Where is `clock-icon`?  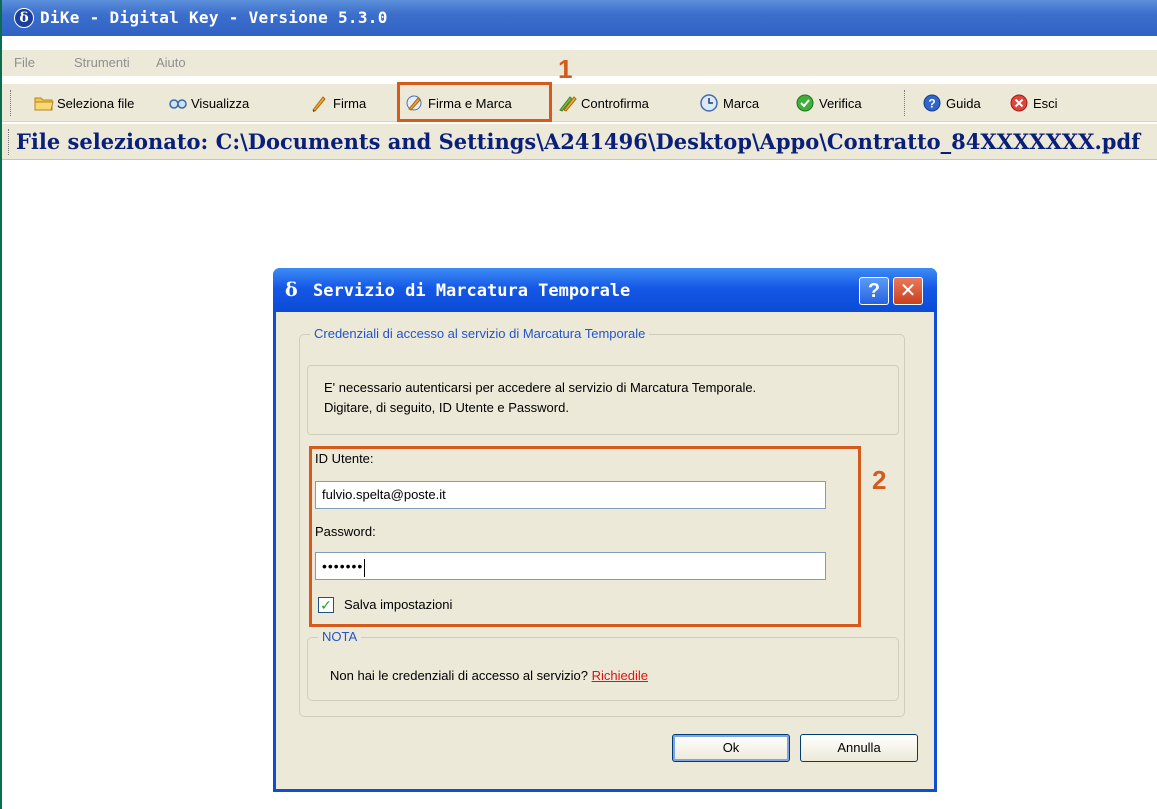 clock-icon is located at coordinates (709, 103).